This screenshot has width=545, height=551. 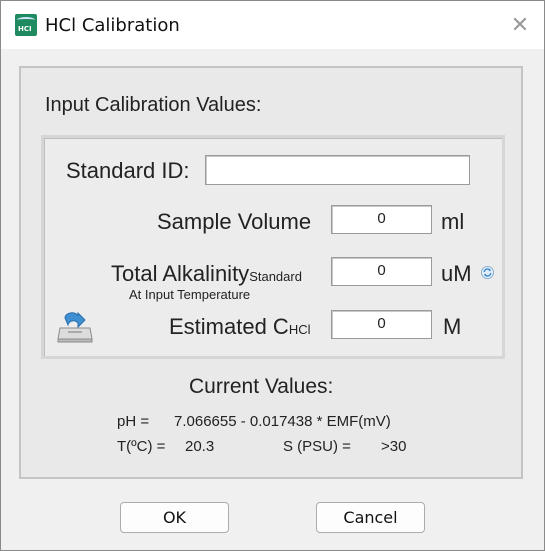 I want to click on import-tray-icon, so click(x=75, y=326).